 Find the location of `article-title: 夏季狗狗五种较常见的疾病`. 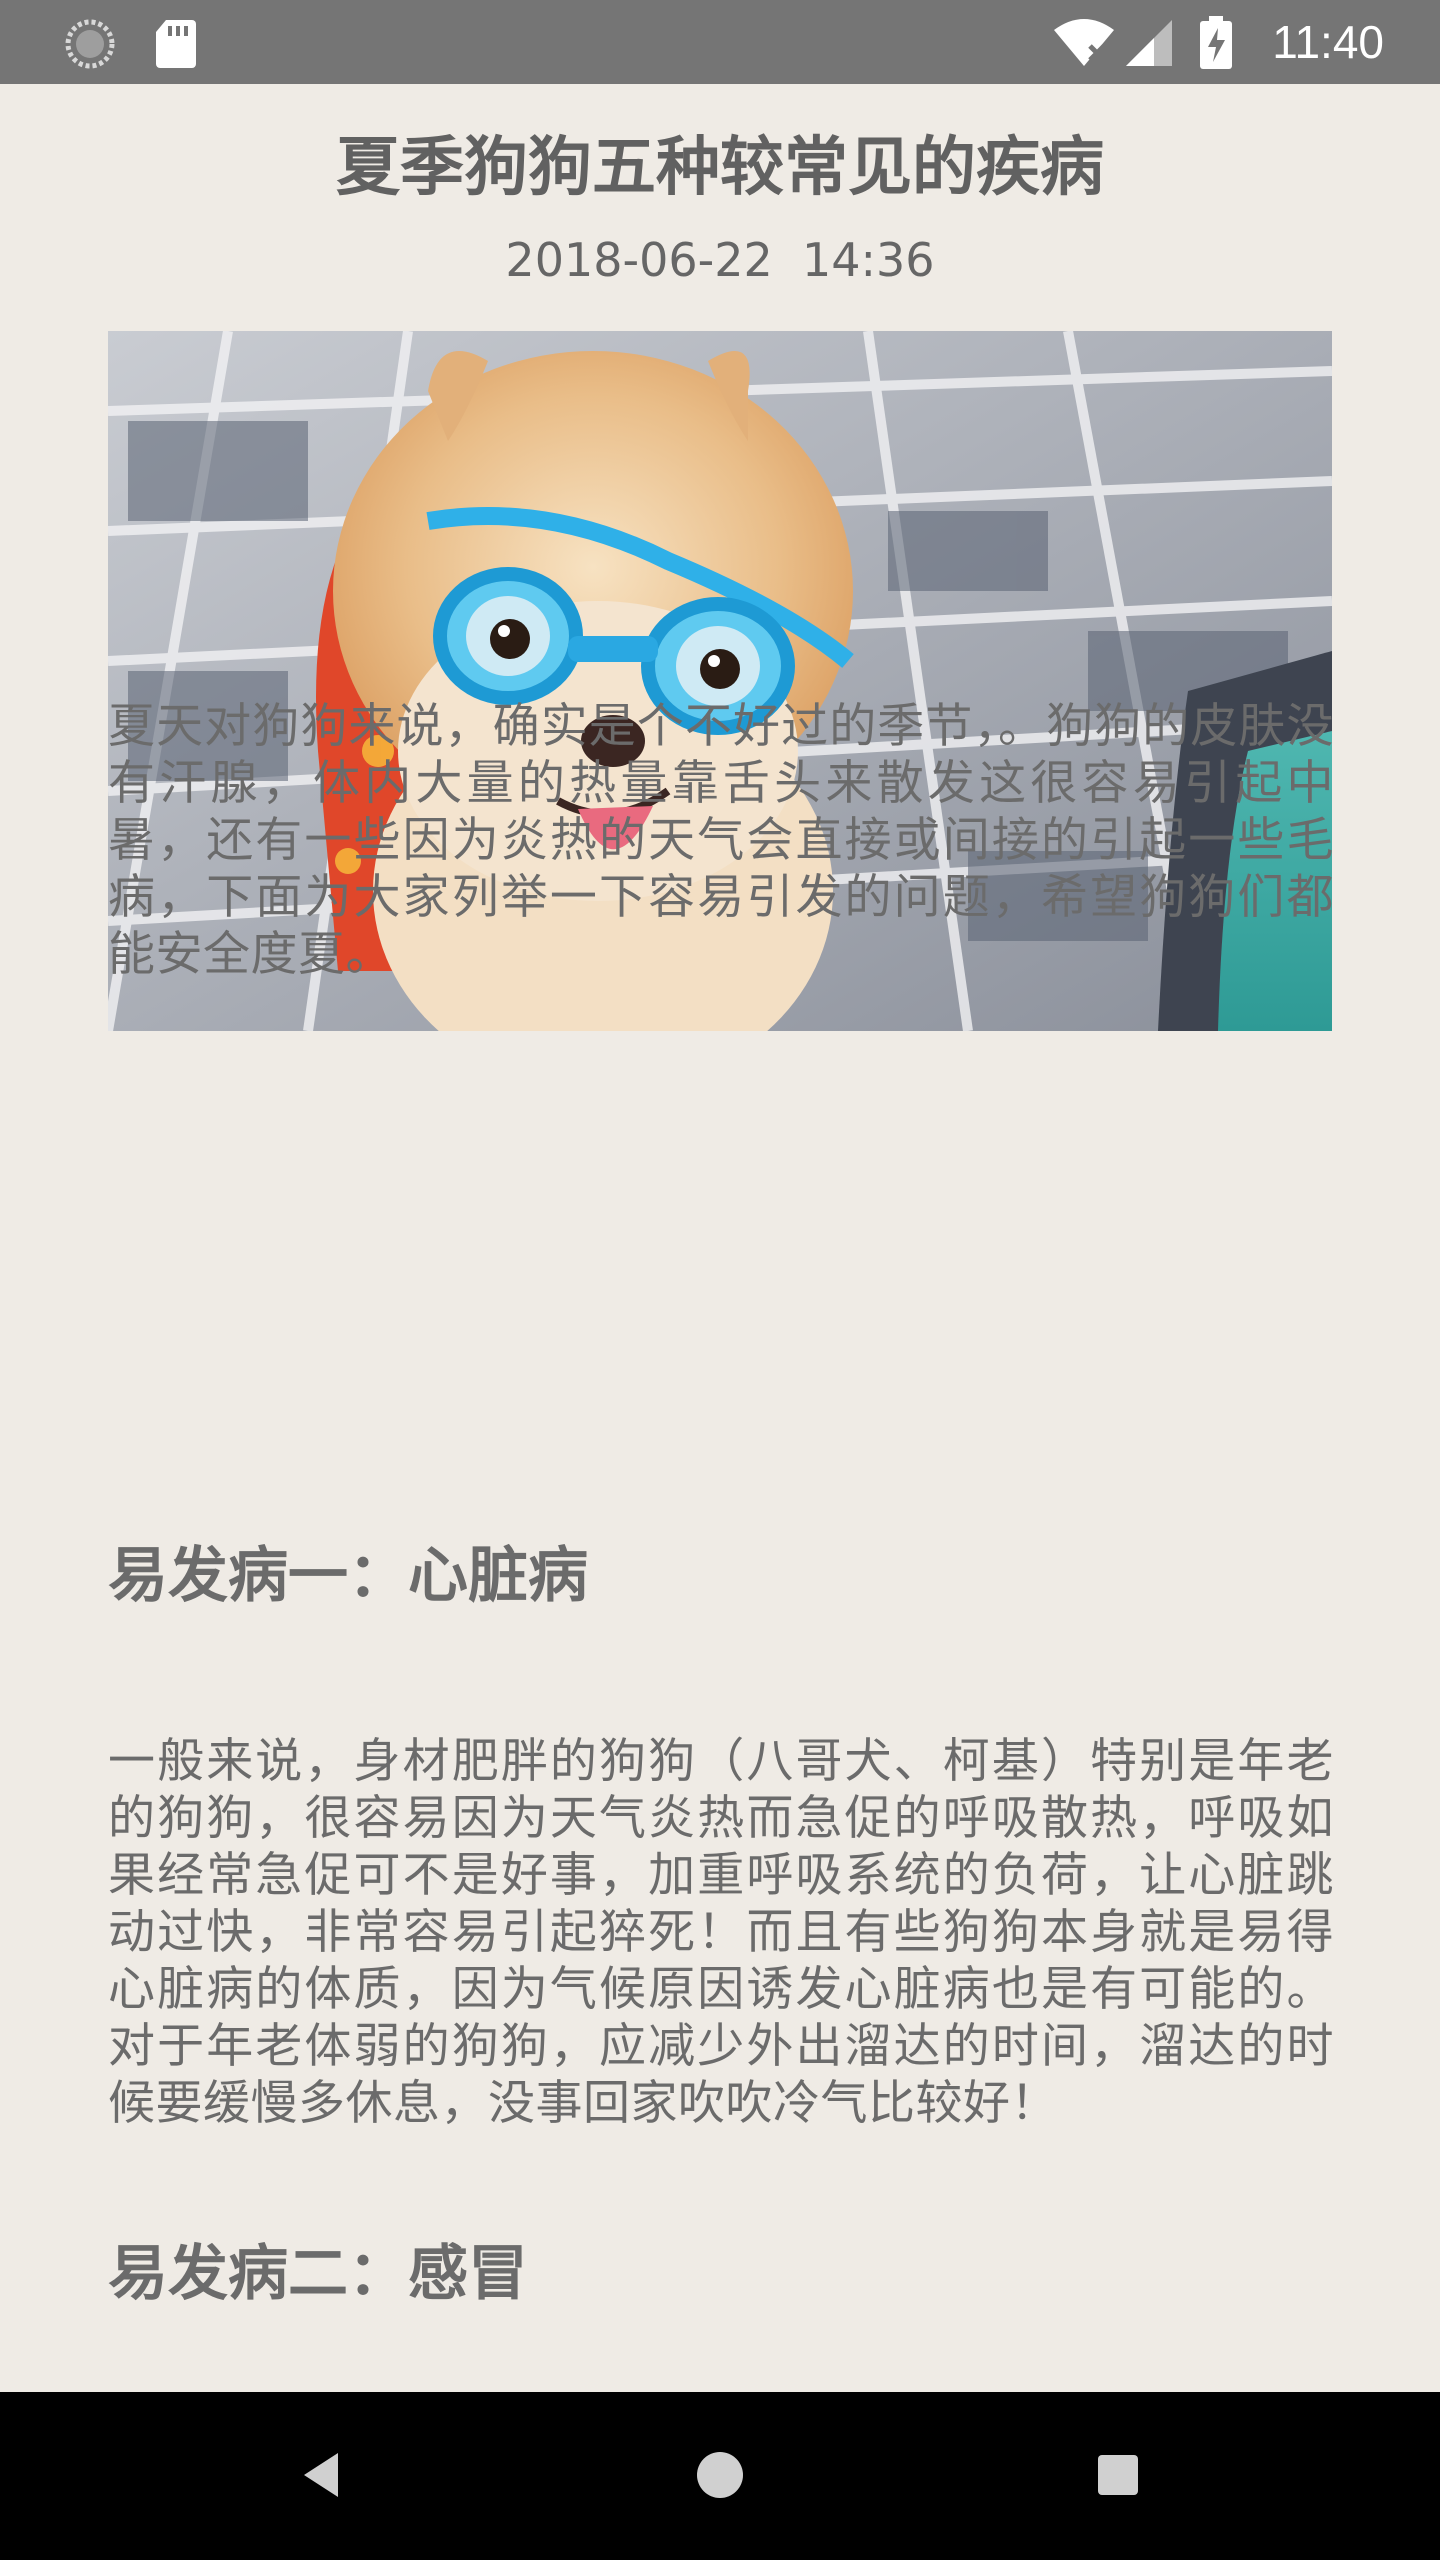

article-title: 夏季狗狗五种较常见的疾病 is located at coordinates (720, 168).